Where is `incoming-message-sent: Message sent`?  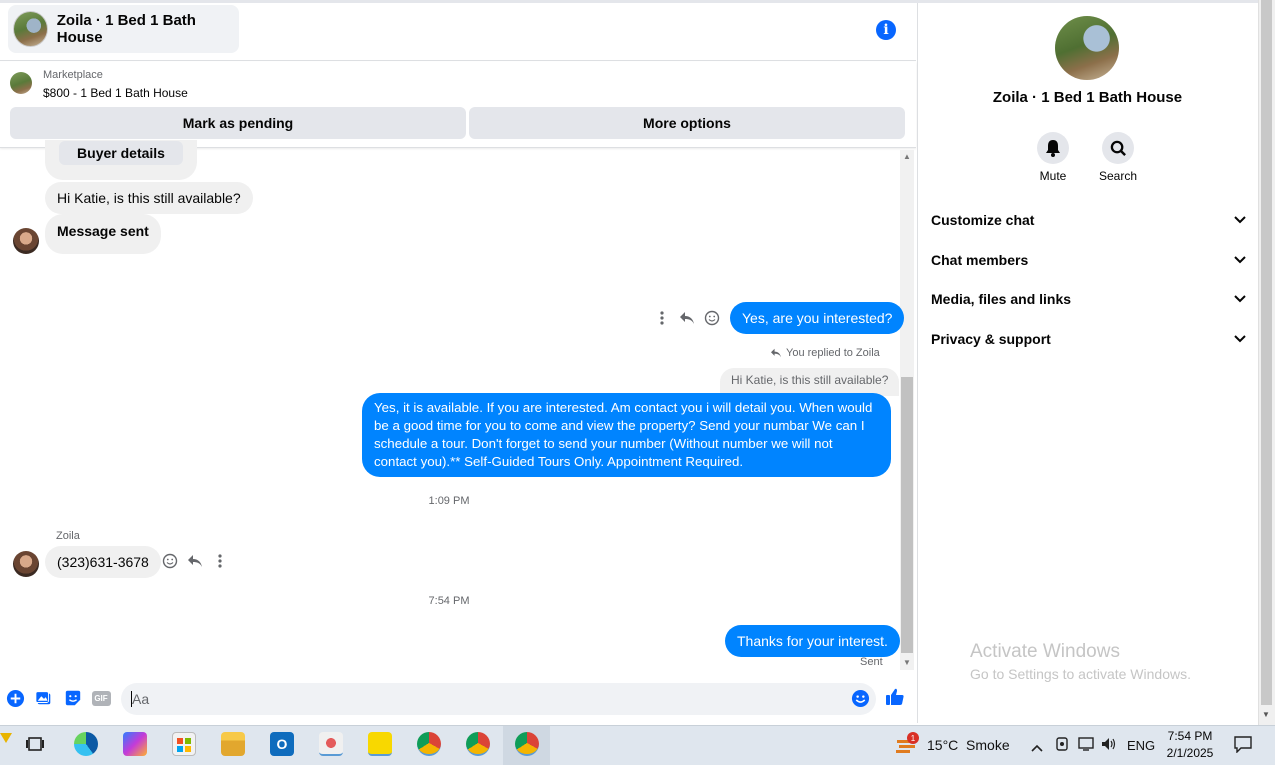 incoming-message-sent: Message sent is located at coordinates (103, 234).